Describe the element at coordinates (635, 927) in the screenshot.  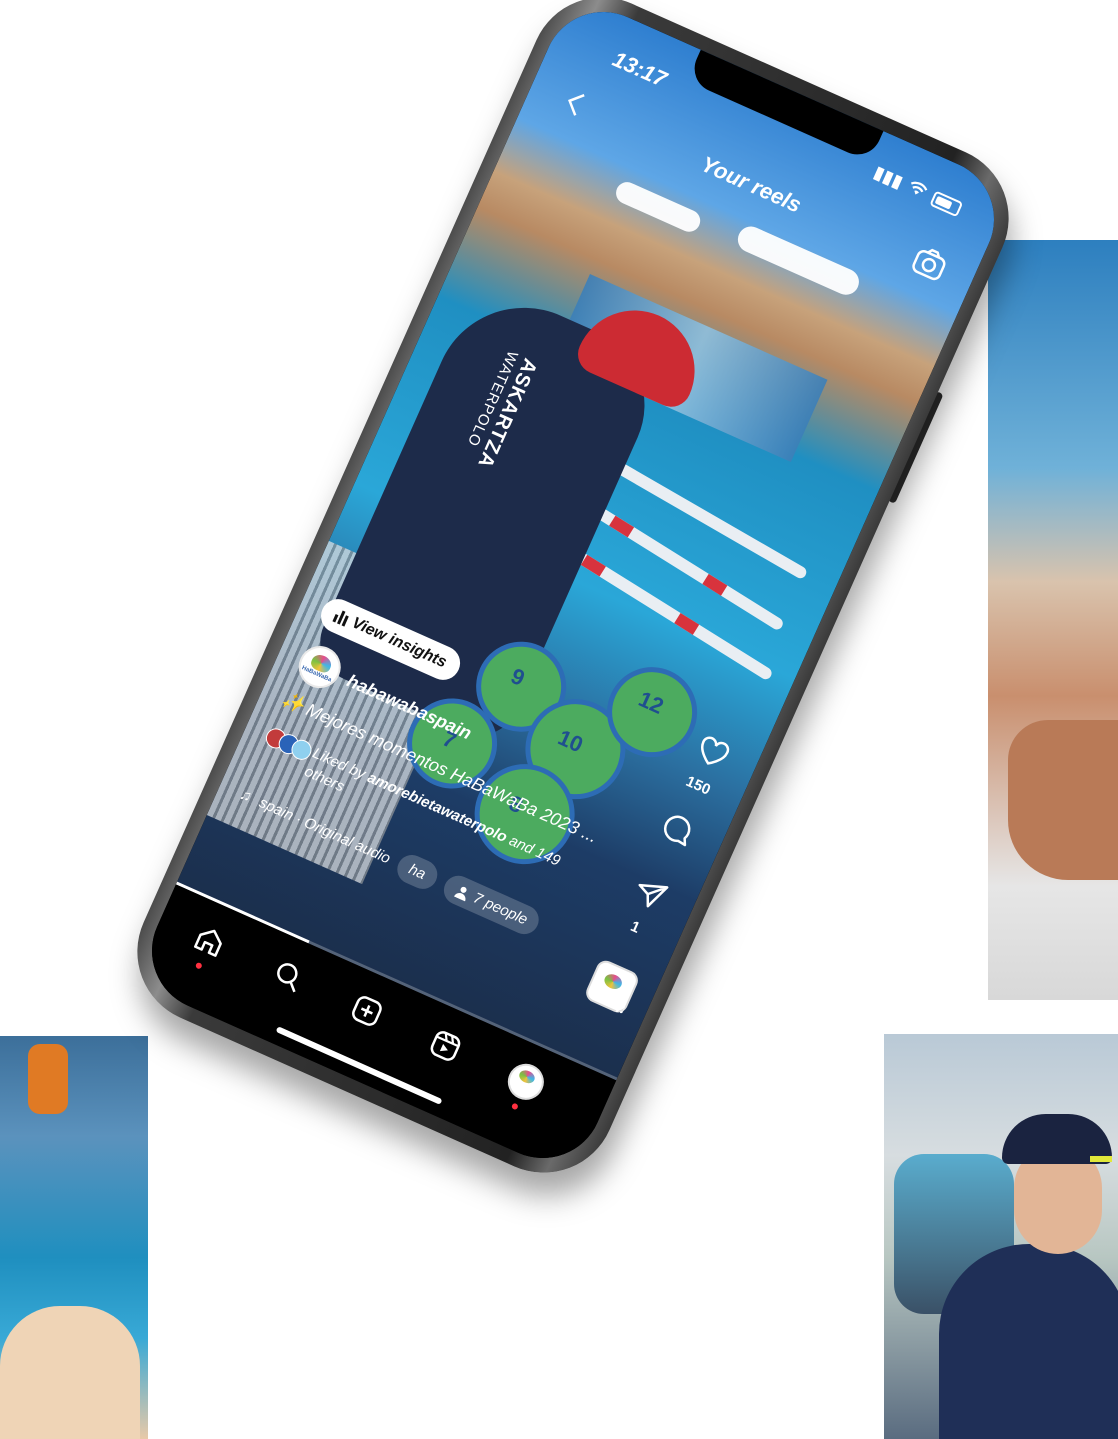
I see `share-count: 1` at that location.